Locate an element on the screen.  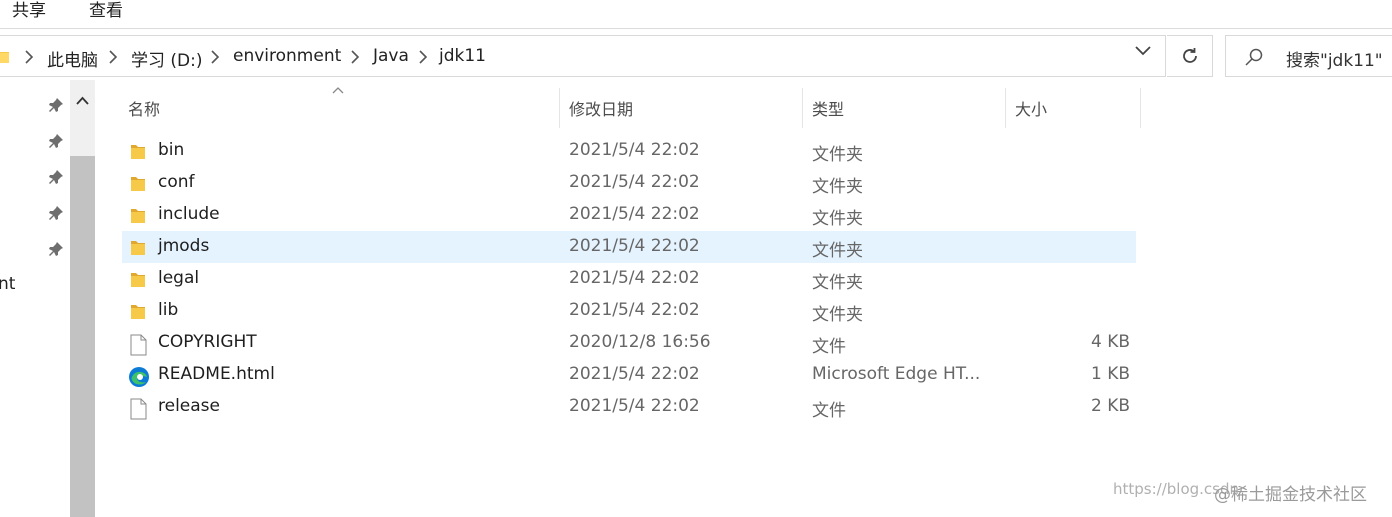
file-size: 1 KB is located at coordinates (1110, 374).